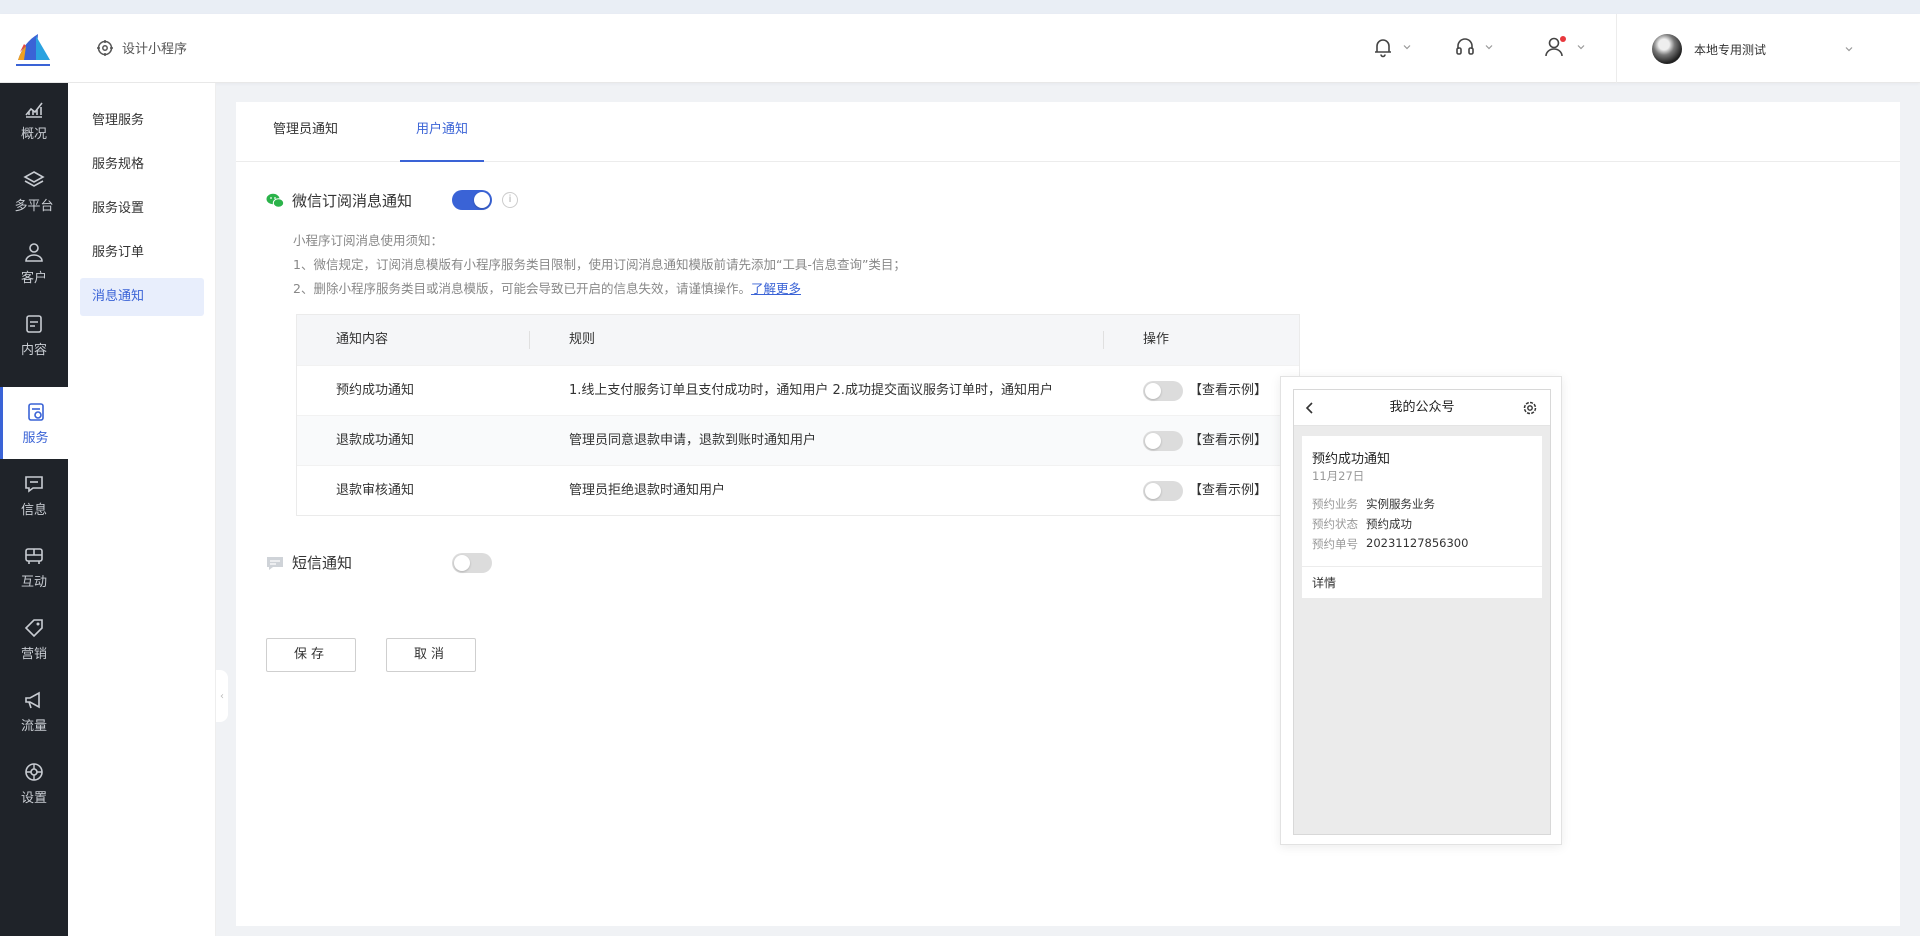 This screenshot has width=1920, height=936. I want to click on message-title: 预约成功通知, so click(1351, 459).